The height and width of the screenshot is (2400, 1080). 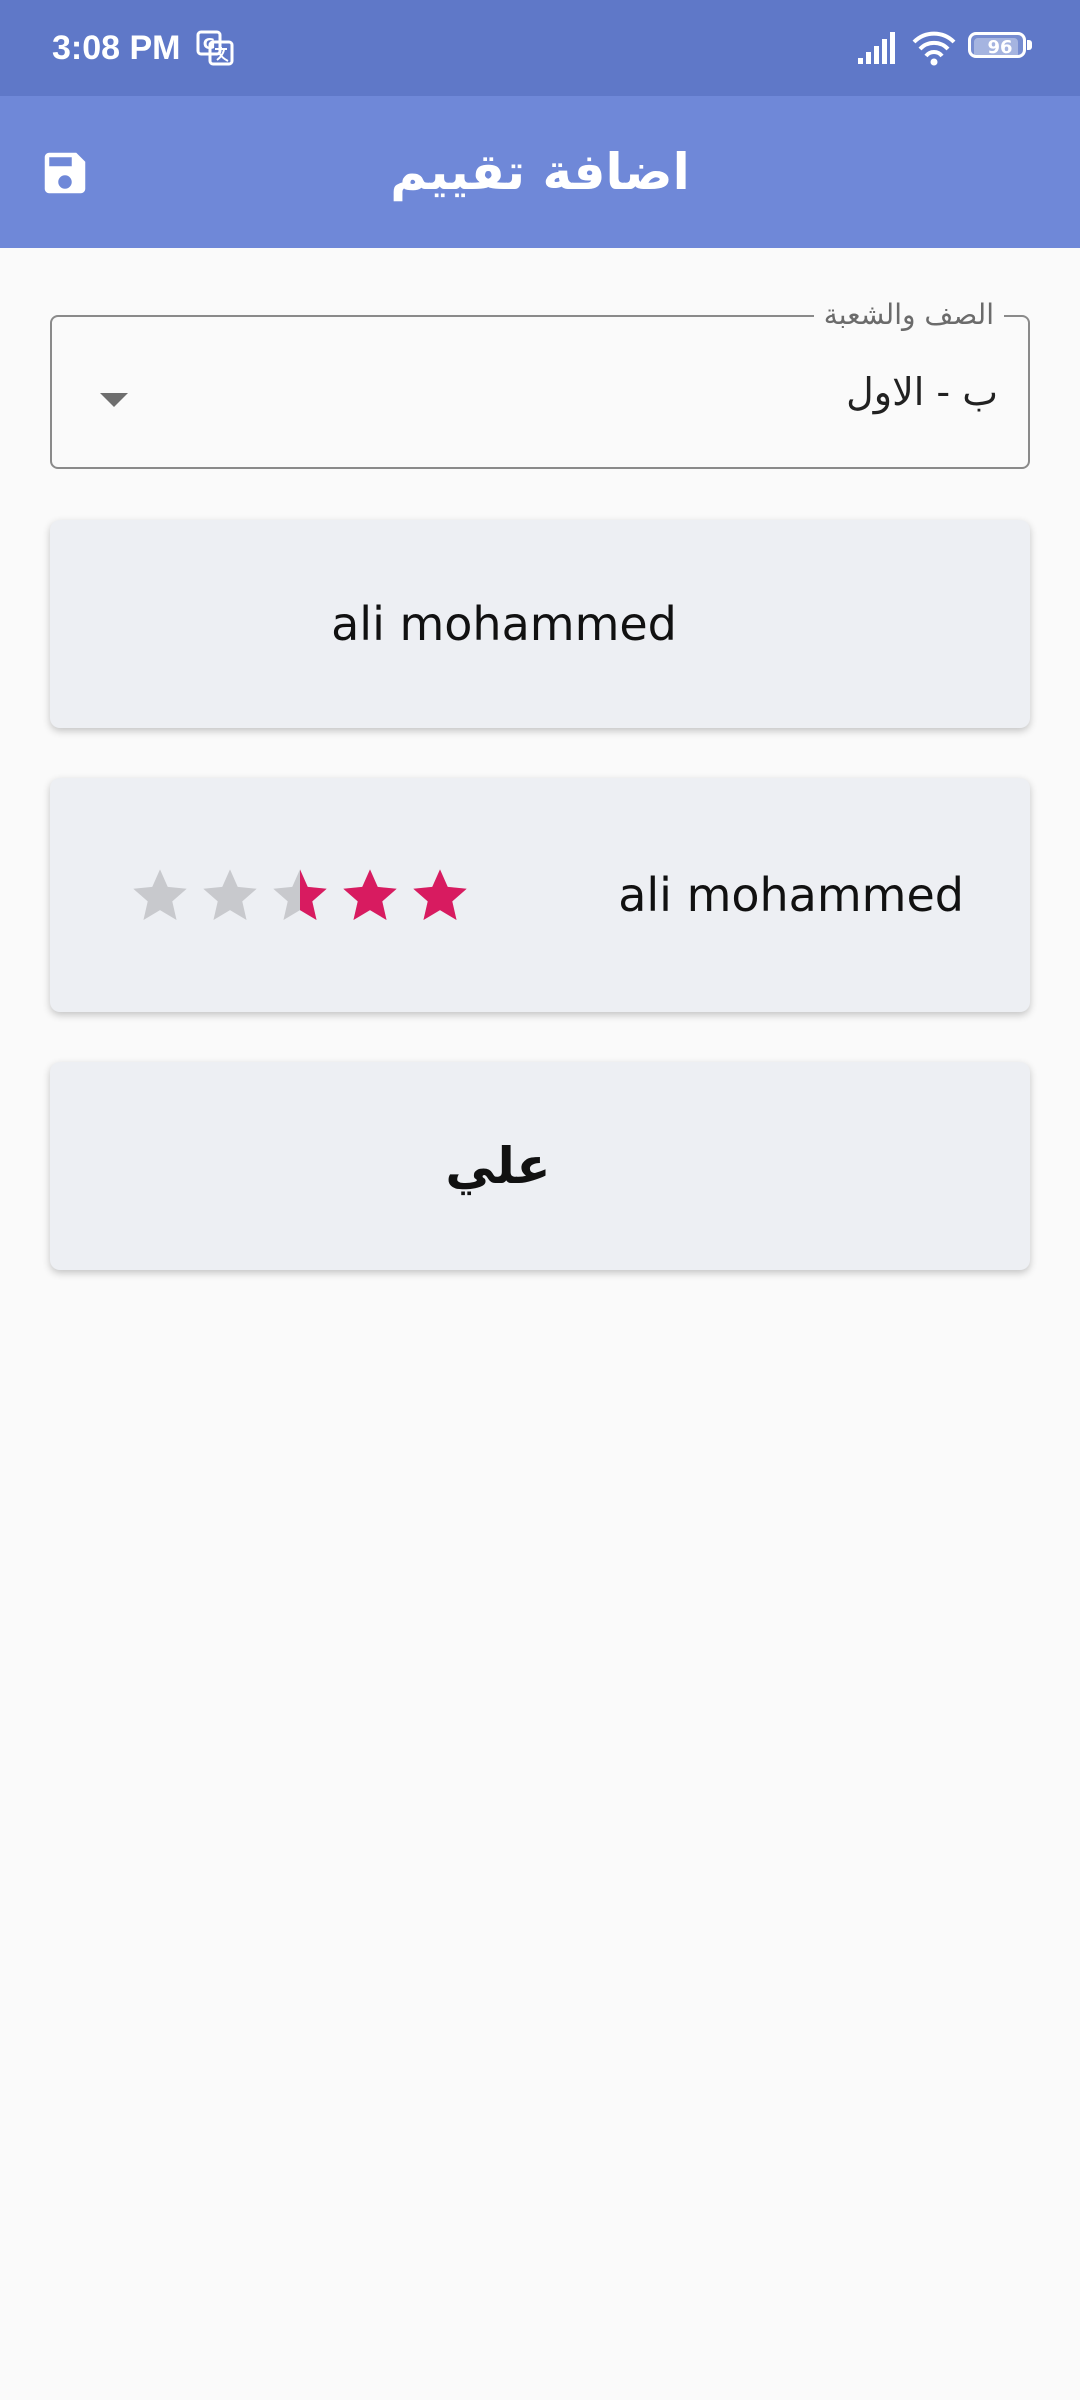 What do you see at coordinates (498, 1166) in the screenshot?
I see `student-name: علي` at bounding box center [498, 1166].